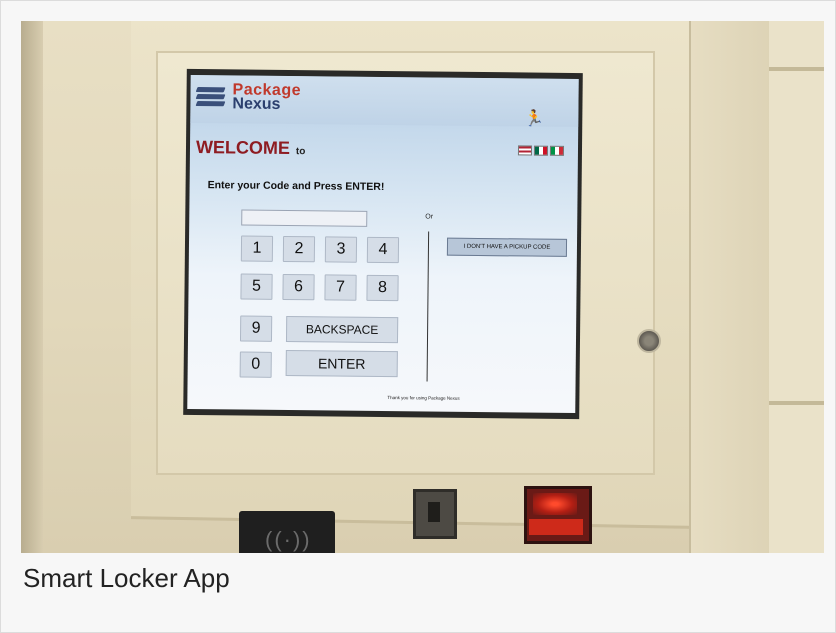  I want to click on cabinet-edge, so click(32, 287).